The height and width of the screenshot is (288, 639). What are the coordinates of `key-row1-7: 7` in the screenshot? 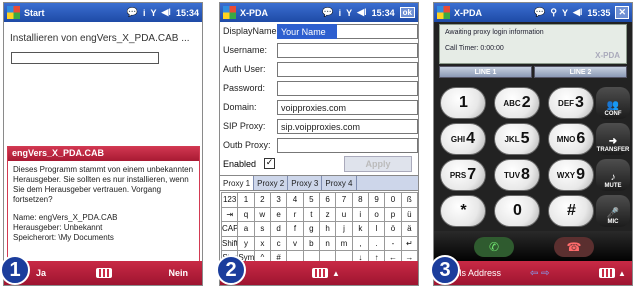 It's located at (344, 200).